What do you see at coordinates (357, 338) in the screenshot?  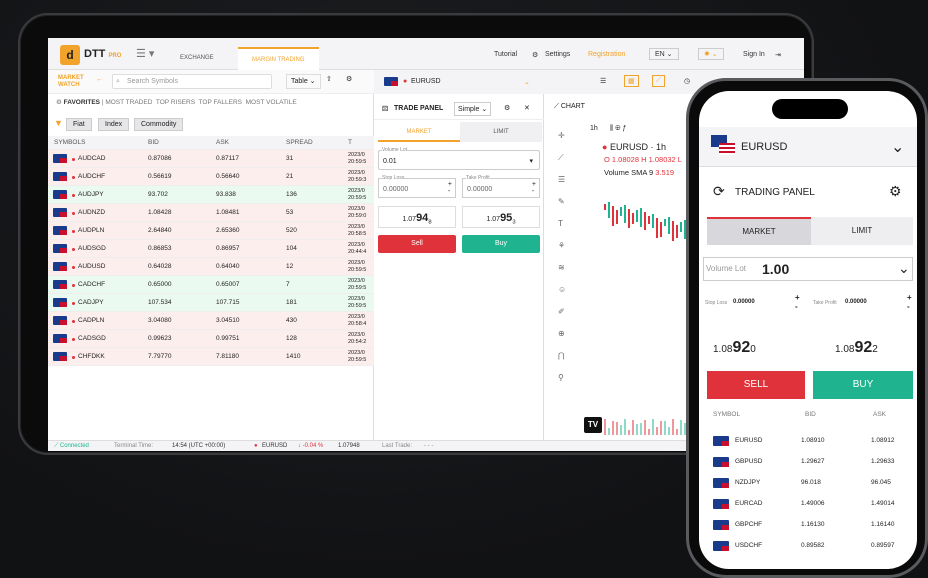 I see `row-time: 2023/0 20:54:2` at bounding box center [357, 338].